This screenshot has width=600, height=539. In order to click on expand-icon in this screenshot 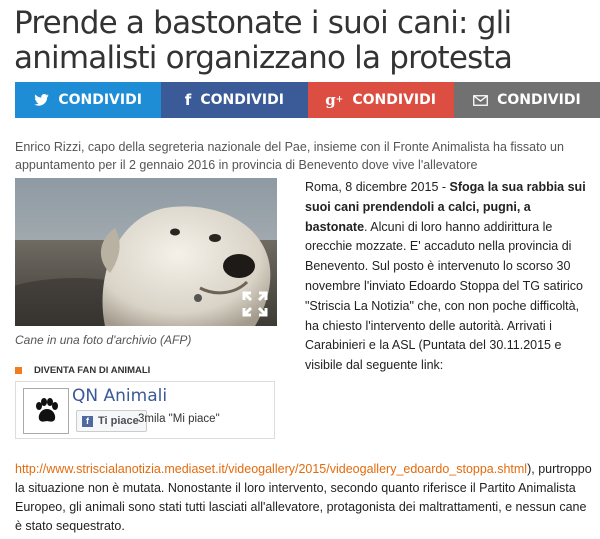, I will do `click(255, 304)`.